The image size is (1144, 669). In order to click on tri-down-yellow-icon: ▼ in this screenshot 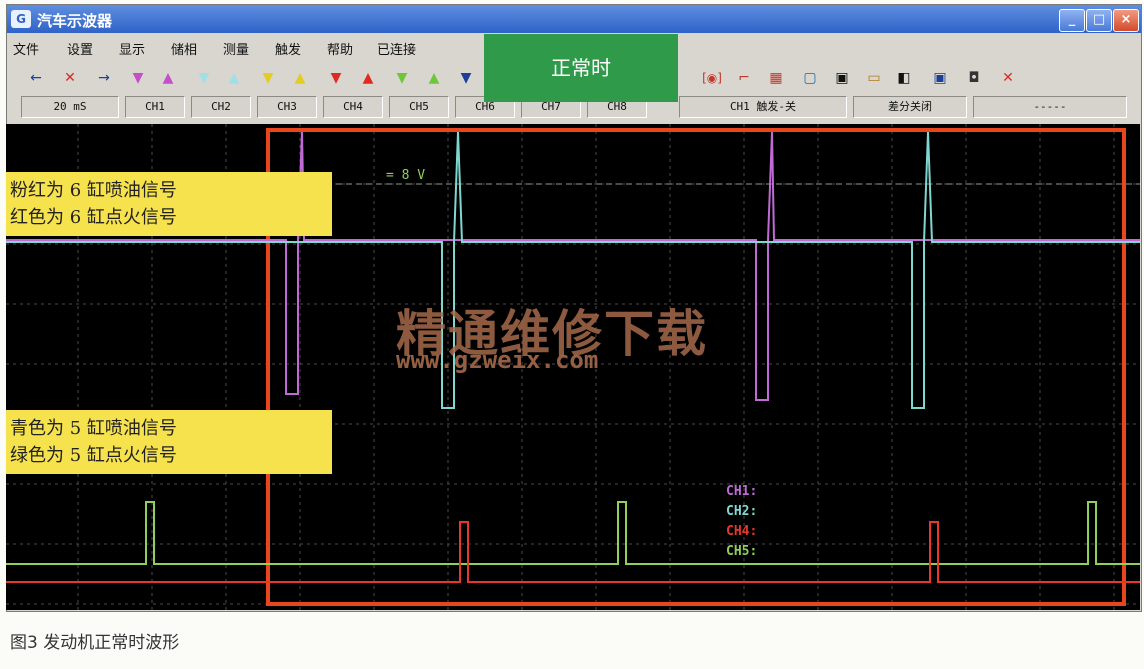, I will do `click(268, 78)`.